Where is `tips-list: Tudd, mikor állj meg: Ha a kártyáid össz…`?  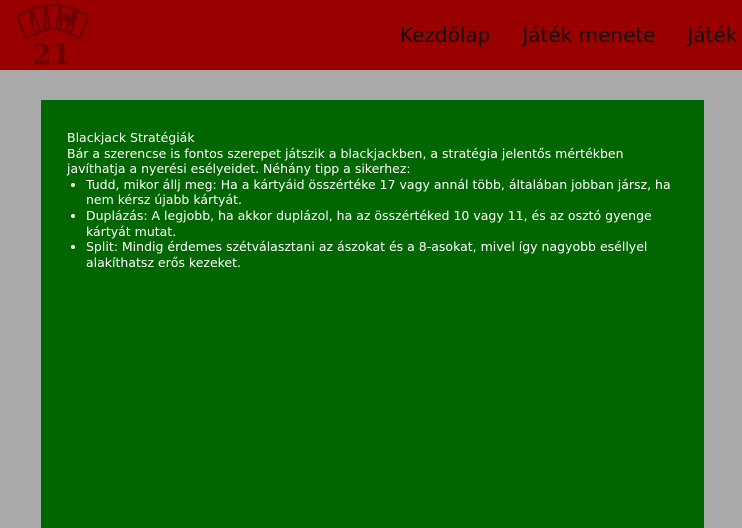 tips-list: Tudd, mikor állj meg: Ha a kártyáid össz… is located at coordinates (374, 224).